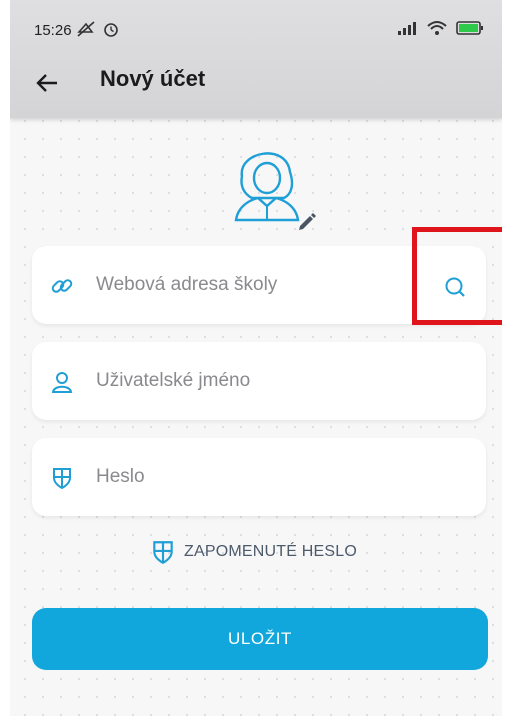 Image resolution: width=505 pixels, height=716 pixels. I want to click on username-field: Uživatelské jméno, so click(259, 381).